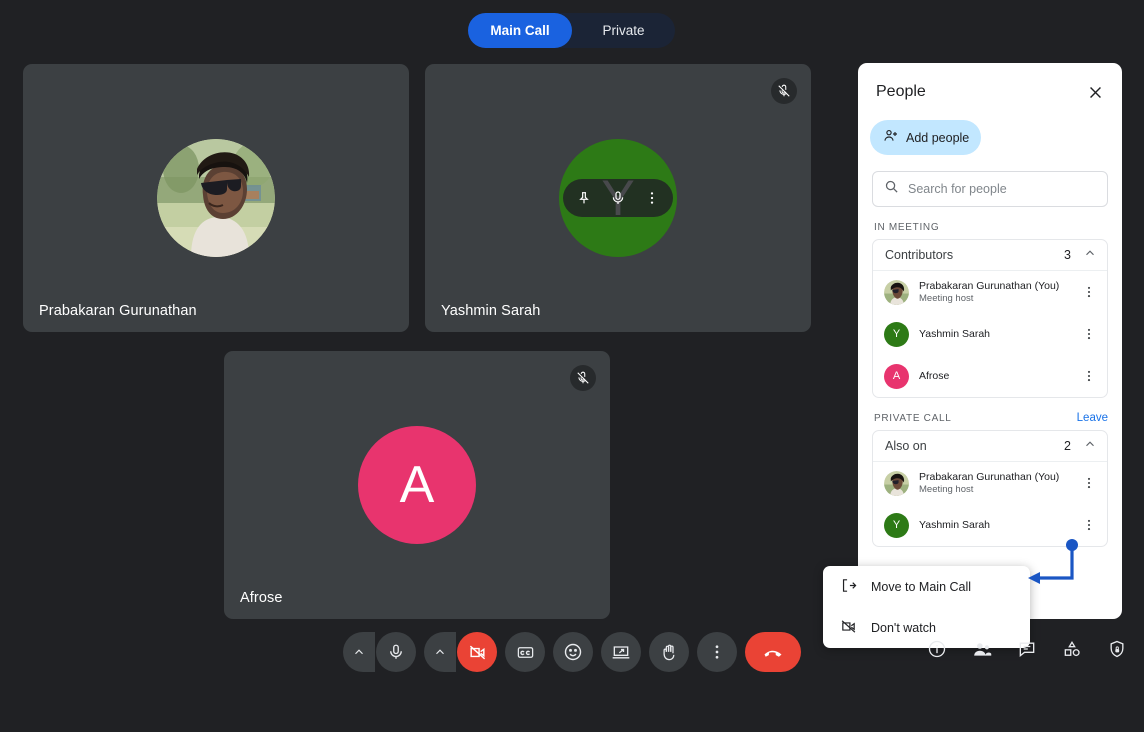 The height and width of the screenshot is (732, 1144). I want to click on video-tile-yashmin: Yashmin Sarah, so click(618, 198).